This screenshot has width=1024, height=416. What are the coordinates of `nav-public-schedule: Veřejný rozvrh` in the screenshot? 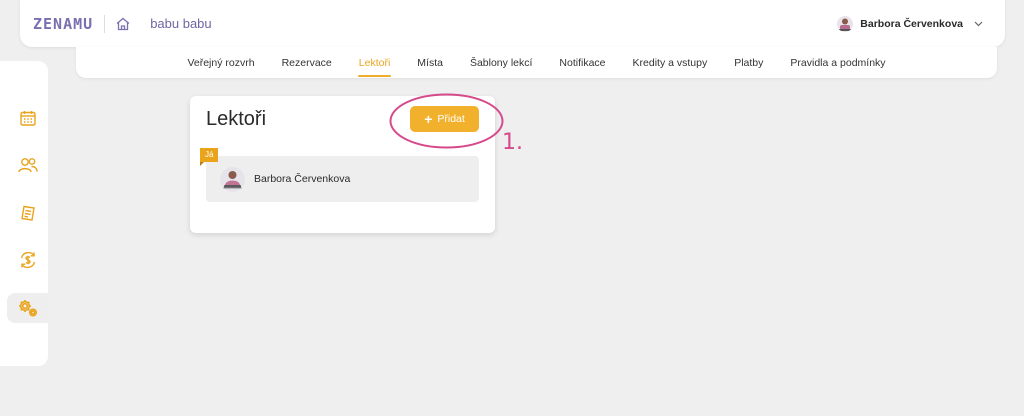 It's located at (221, 62).